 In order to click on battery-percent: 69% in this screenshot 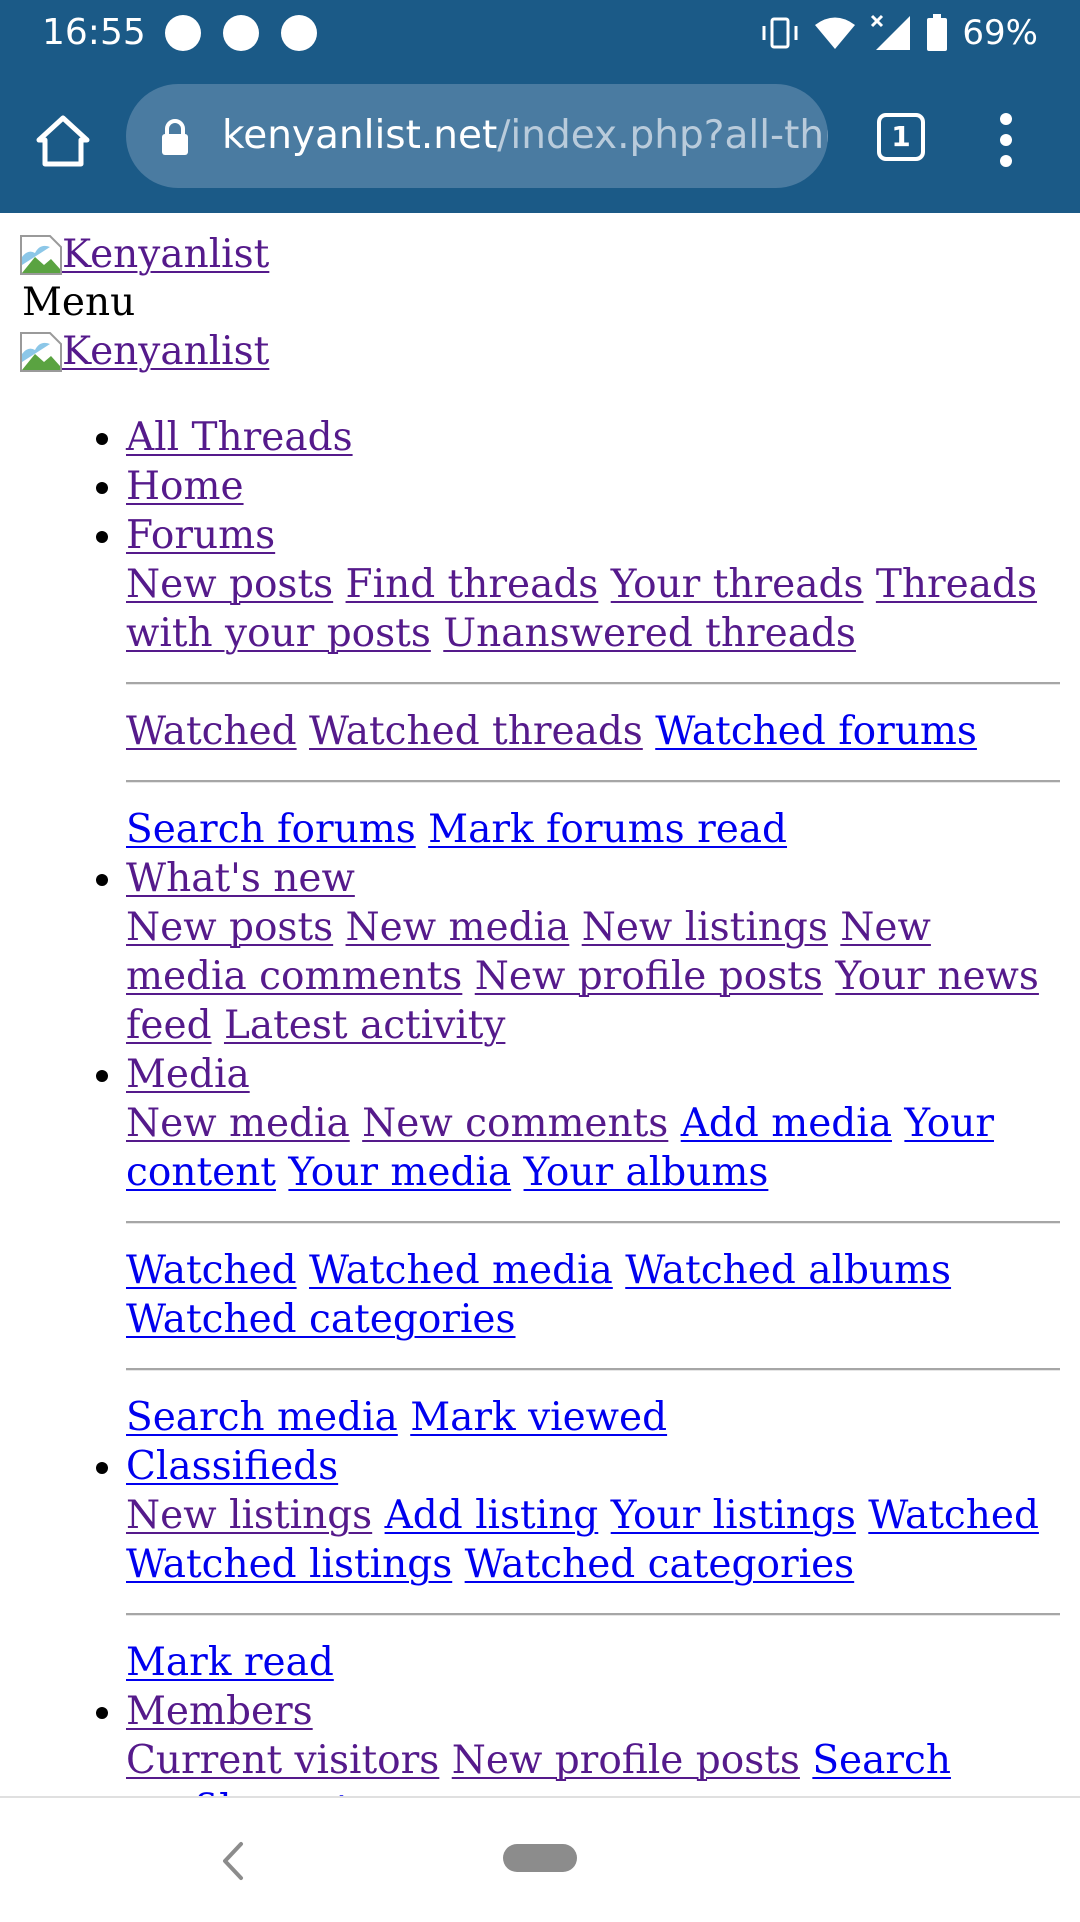, I will do `click(1000, 33)`.